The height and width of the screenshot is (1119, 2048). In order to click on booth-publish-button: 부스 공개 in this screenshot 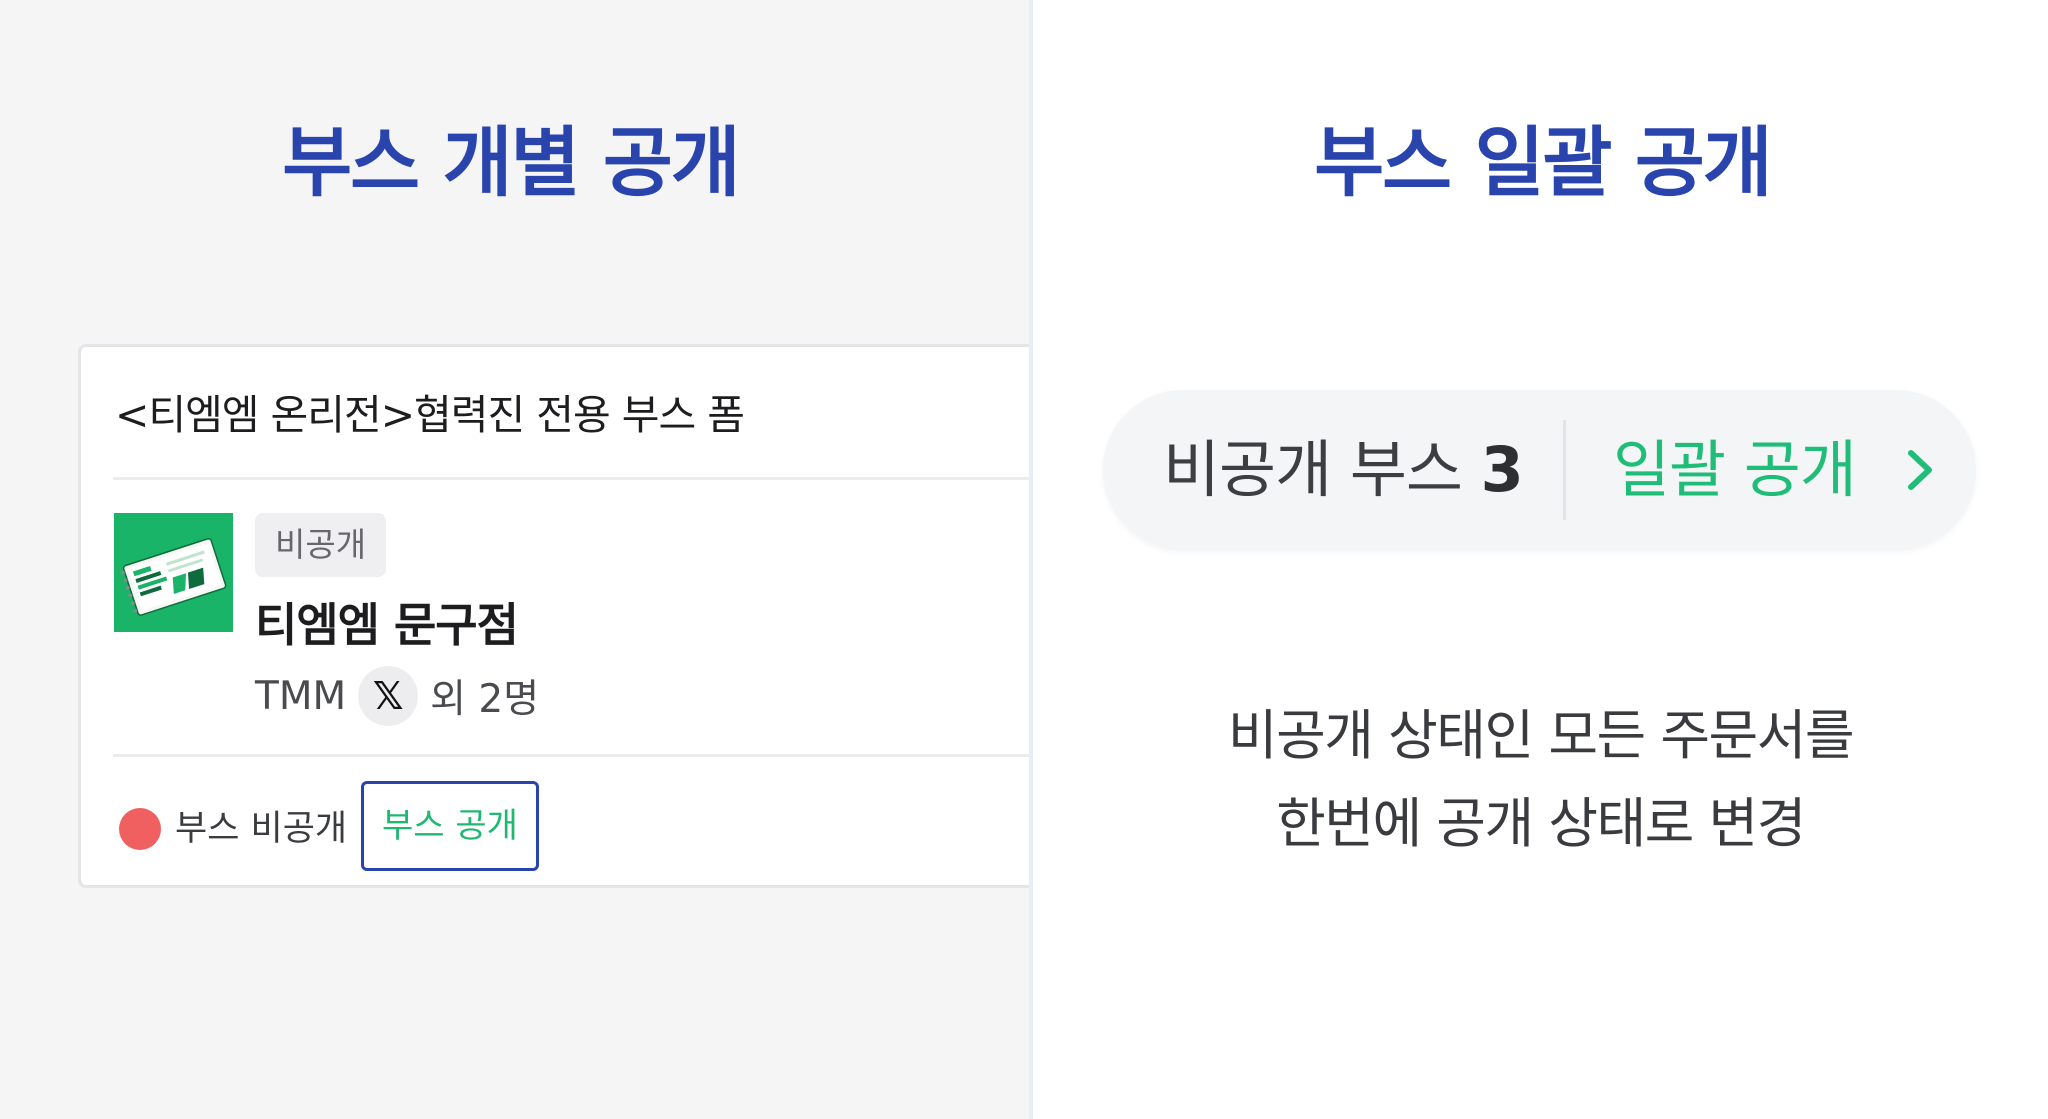, I will do `click(450, 826)`.